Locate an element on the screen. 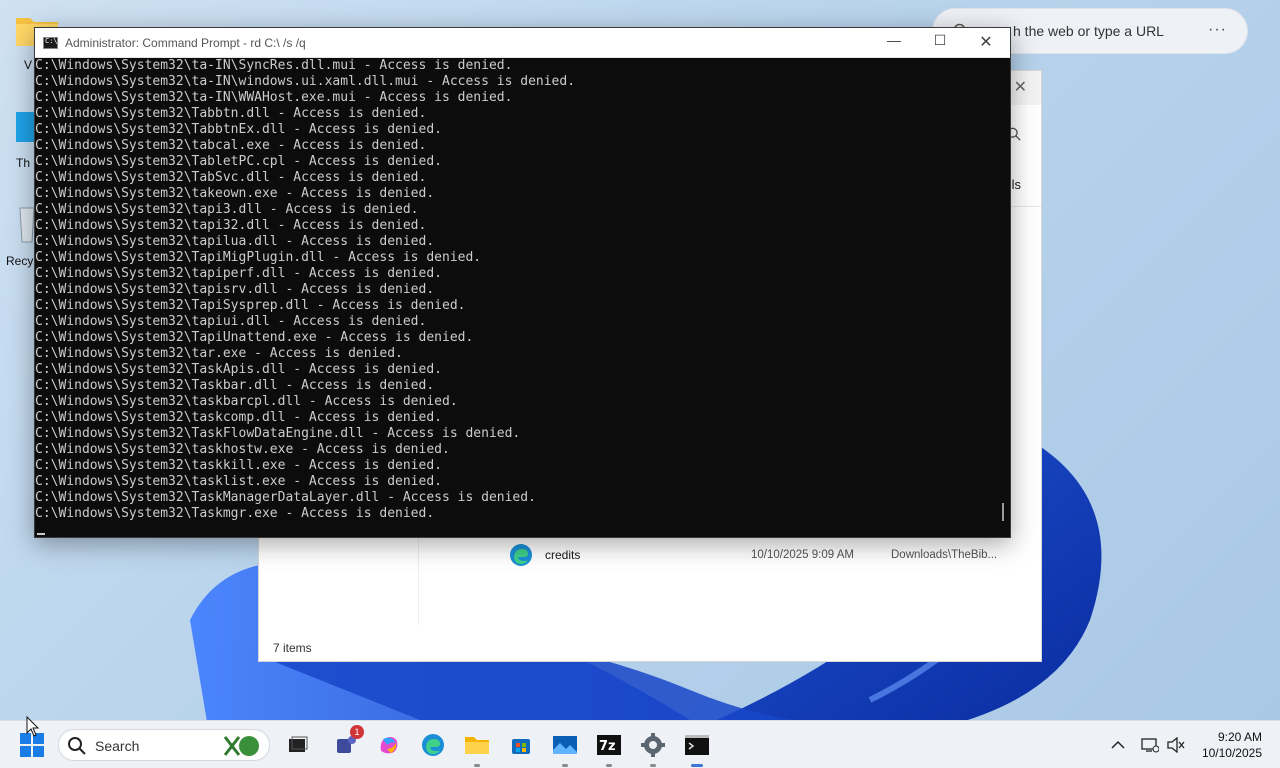 The image size is (1280, 768). mouse-pointer-icon is located at coordinates (33, 726).